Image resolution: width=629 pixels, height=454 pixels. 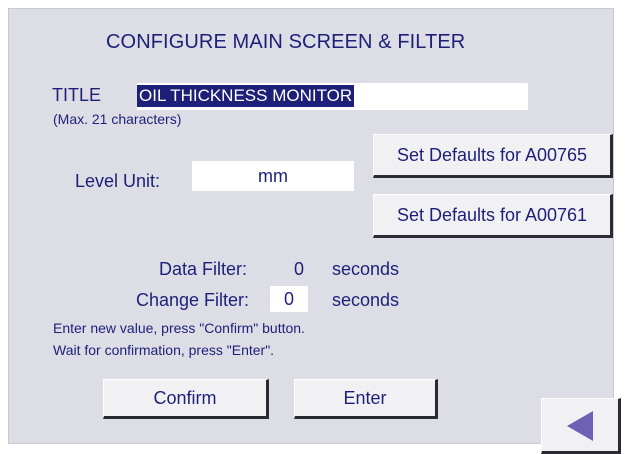 What do you see at coordinates (493, 216) in the screenshot?
I see `set-defaults-a00761-button: Set Defaults for A00761` at bounding box center [493, 216].